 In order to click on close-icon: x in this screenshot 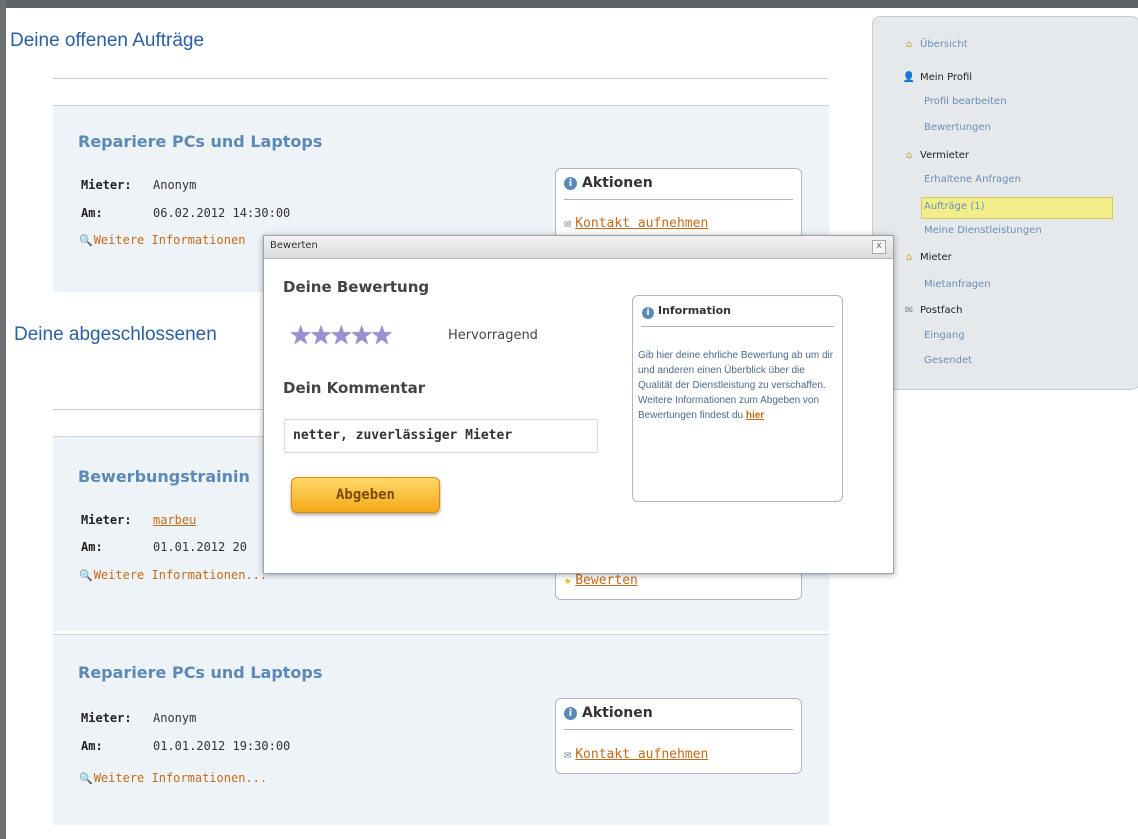, I will do `click(879, 247)`.